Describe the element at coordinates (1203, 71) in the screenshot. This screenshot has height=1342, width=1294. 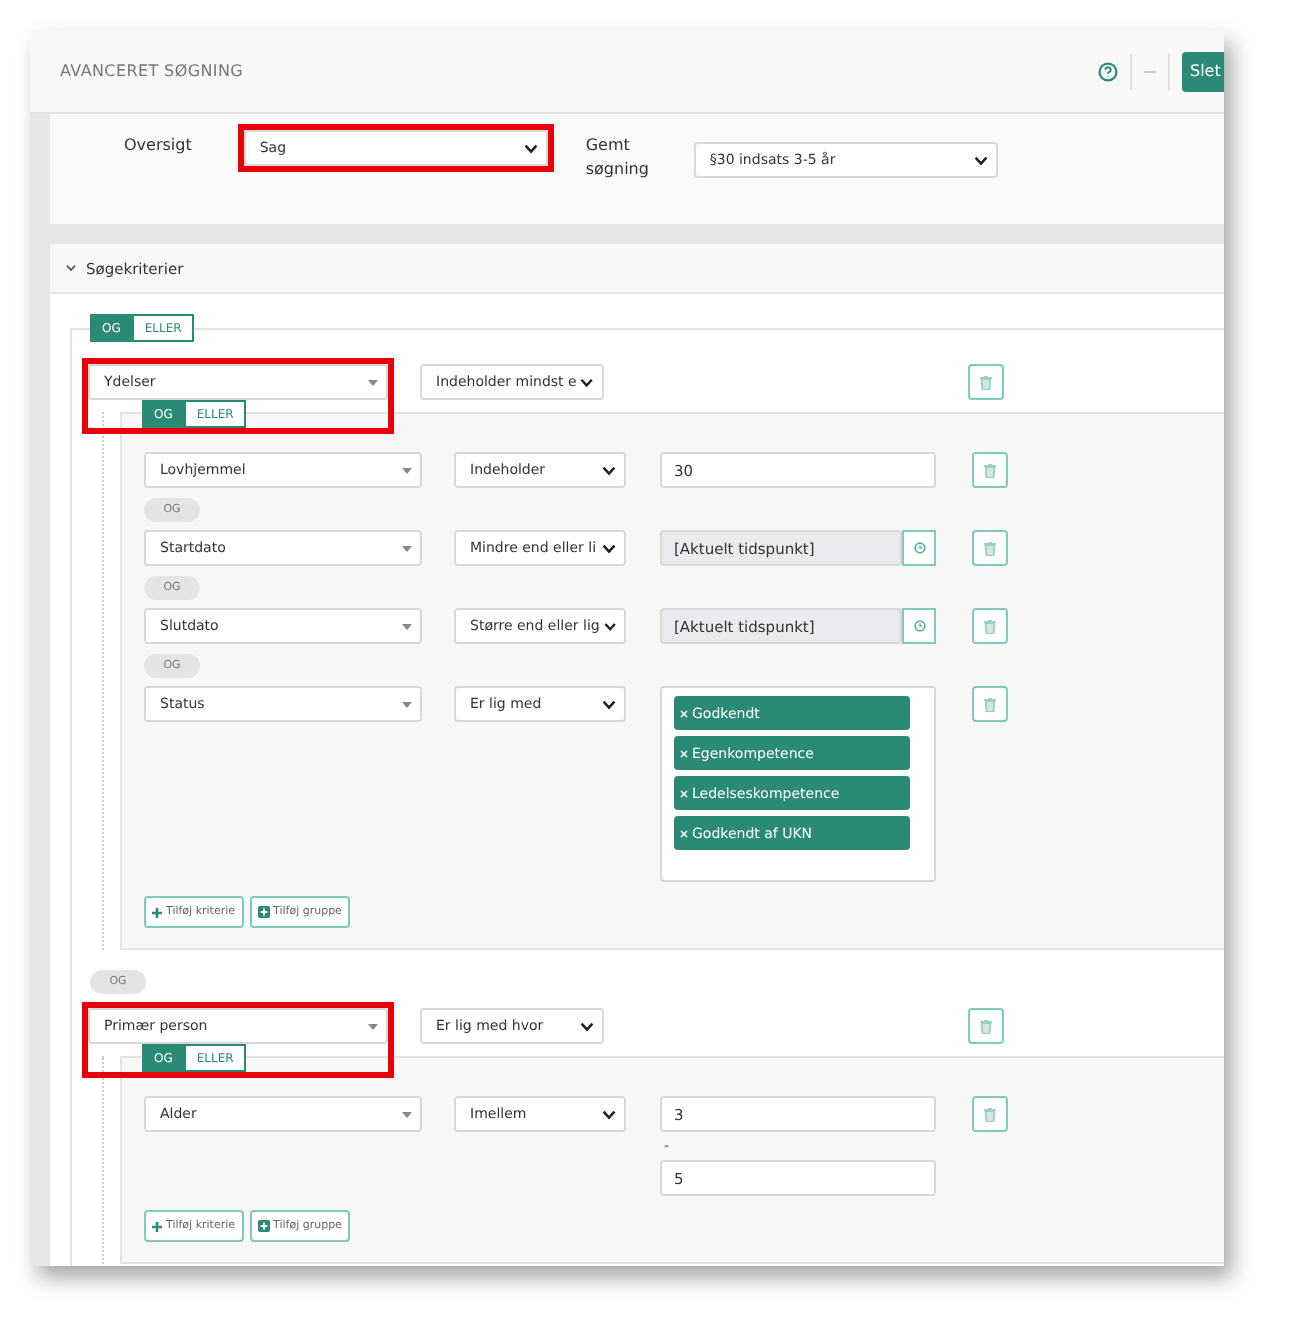
I see `delete-button: Slet` at that location.